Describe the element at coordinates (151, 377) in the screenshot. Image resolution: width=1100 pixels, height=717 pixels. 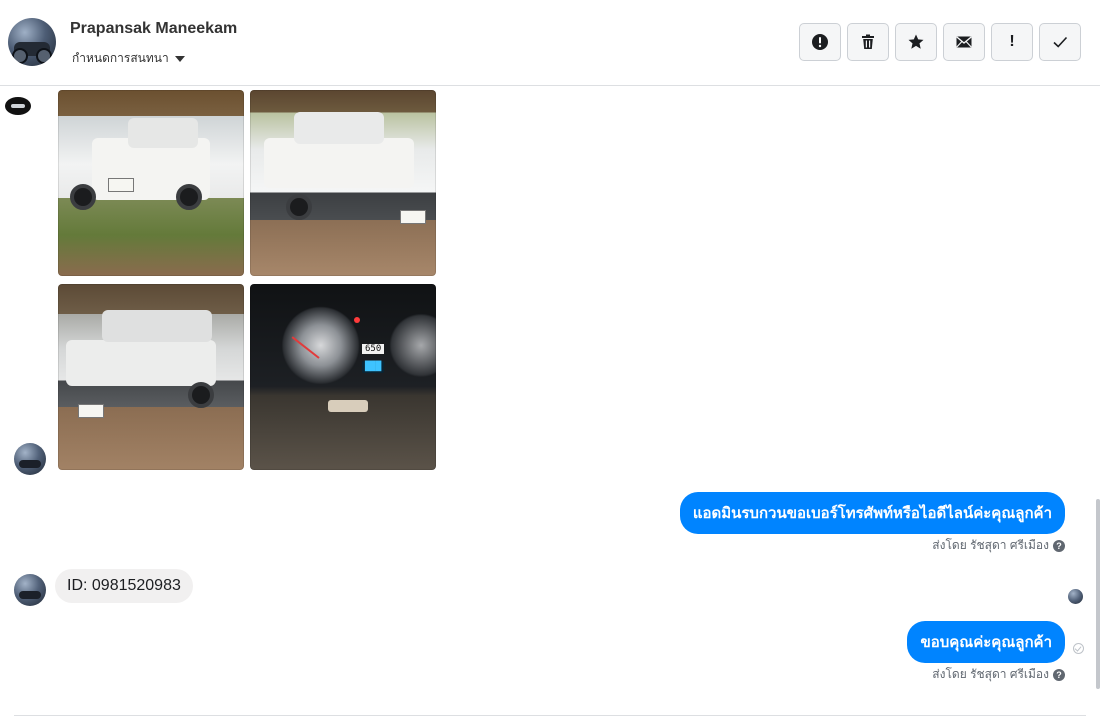
I see `photo-truck-front-left` at that location.